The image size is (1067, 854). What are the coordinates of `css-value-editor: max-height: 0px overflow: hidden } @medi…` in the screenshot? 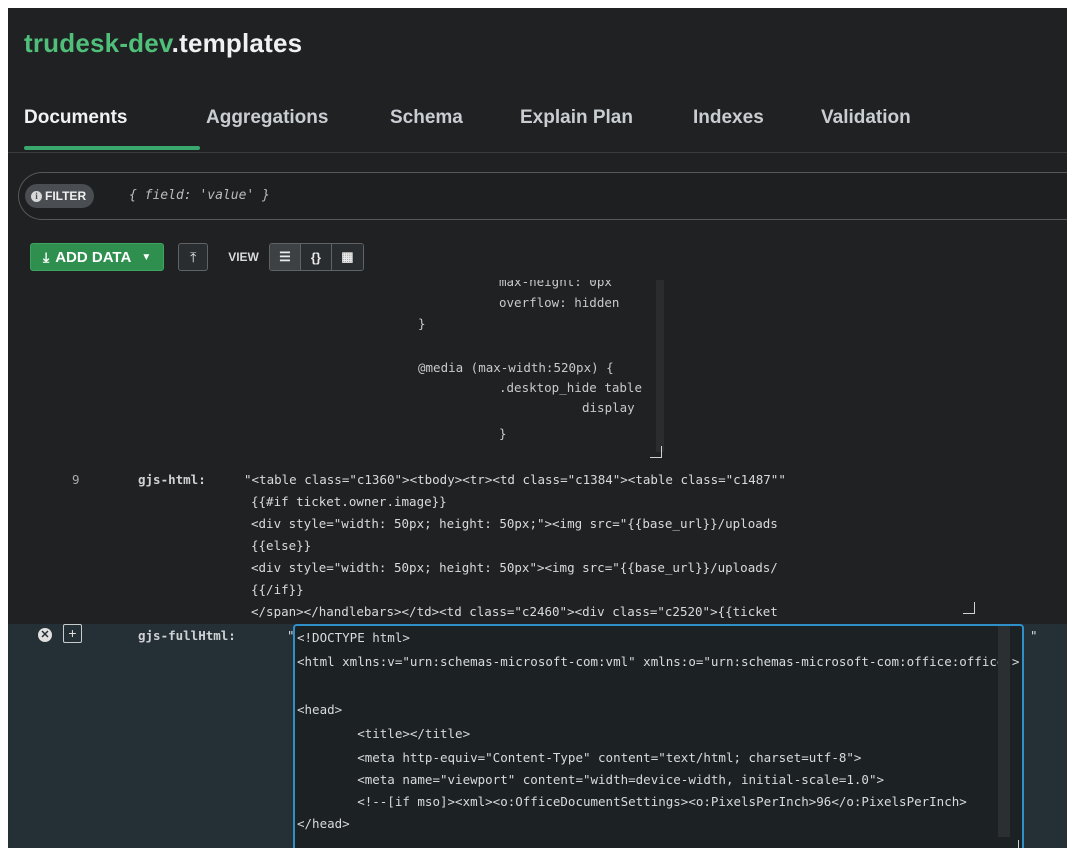 It's located at (450, 366).